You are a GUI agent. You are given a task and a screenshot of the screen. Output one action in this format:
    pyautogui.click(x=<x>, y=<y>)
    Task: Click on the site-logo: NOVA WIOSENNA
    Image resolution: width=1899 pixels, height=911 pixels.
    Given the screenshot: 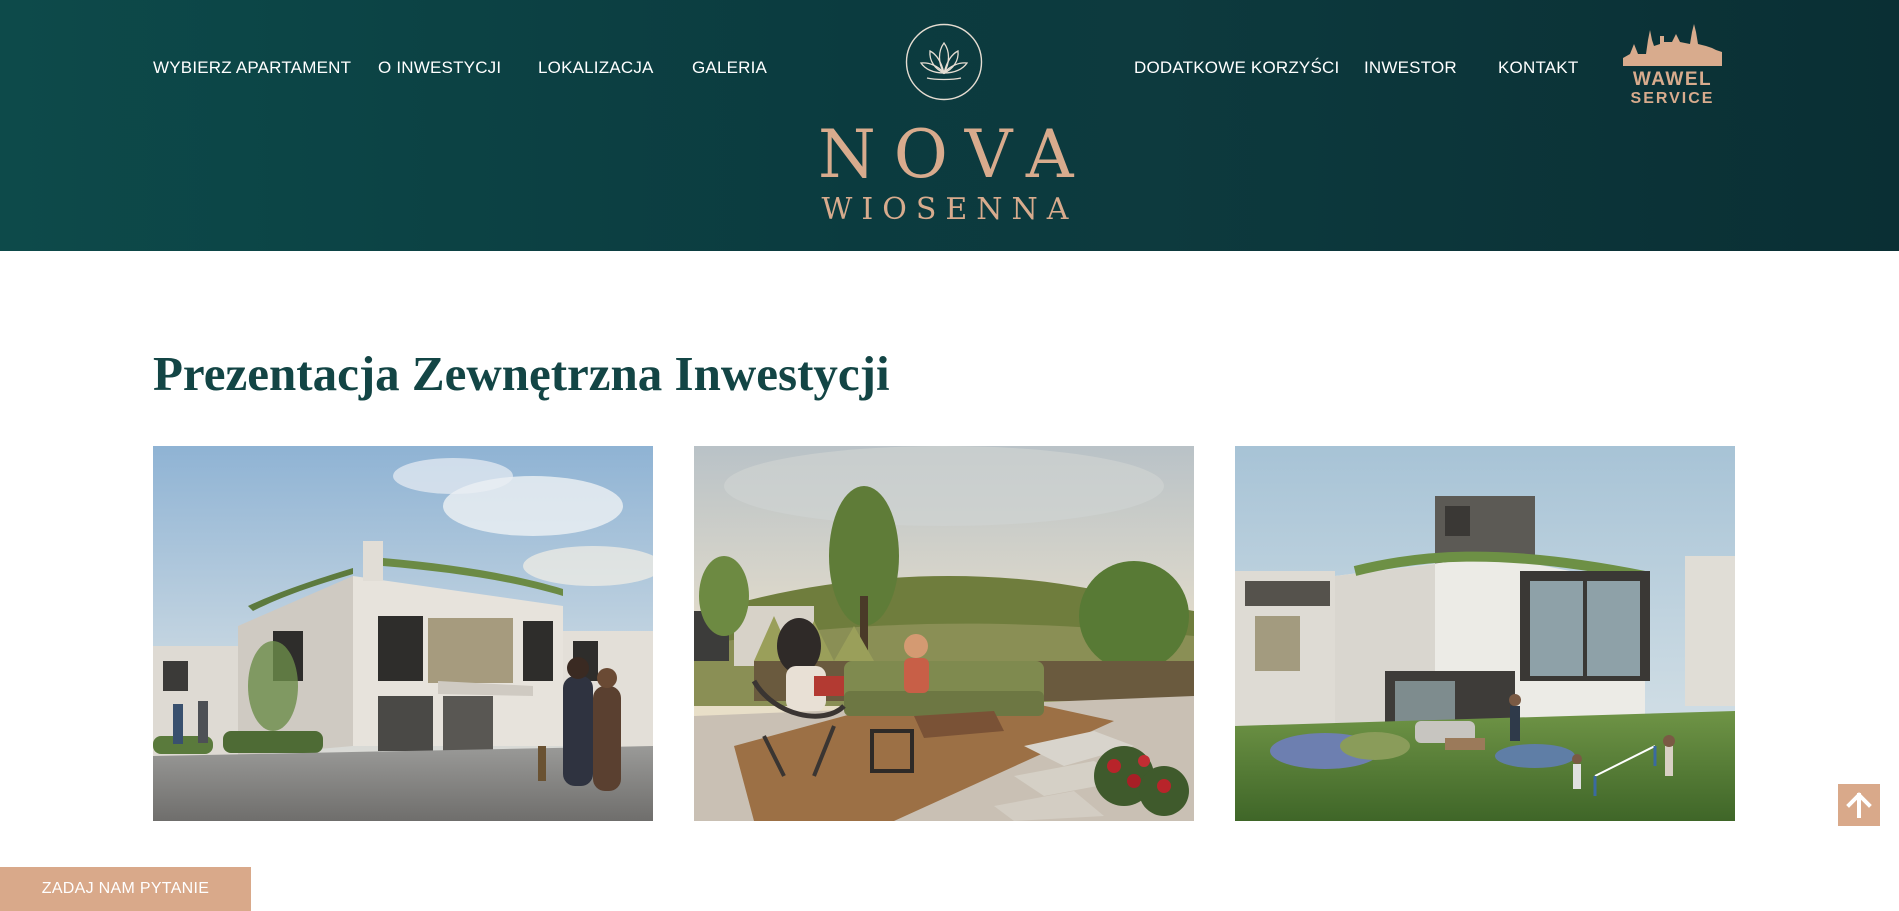 What is the action you would take?
    pyautogui.click(x=945, y=125)
    